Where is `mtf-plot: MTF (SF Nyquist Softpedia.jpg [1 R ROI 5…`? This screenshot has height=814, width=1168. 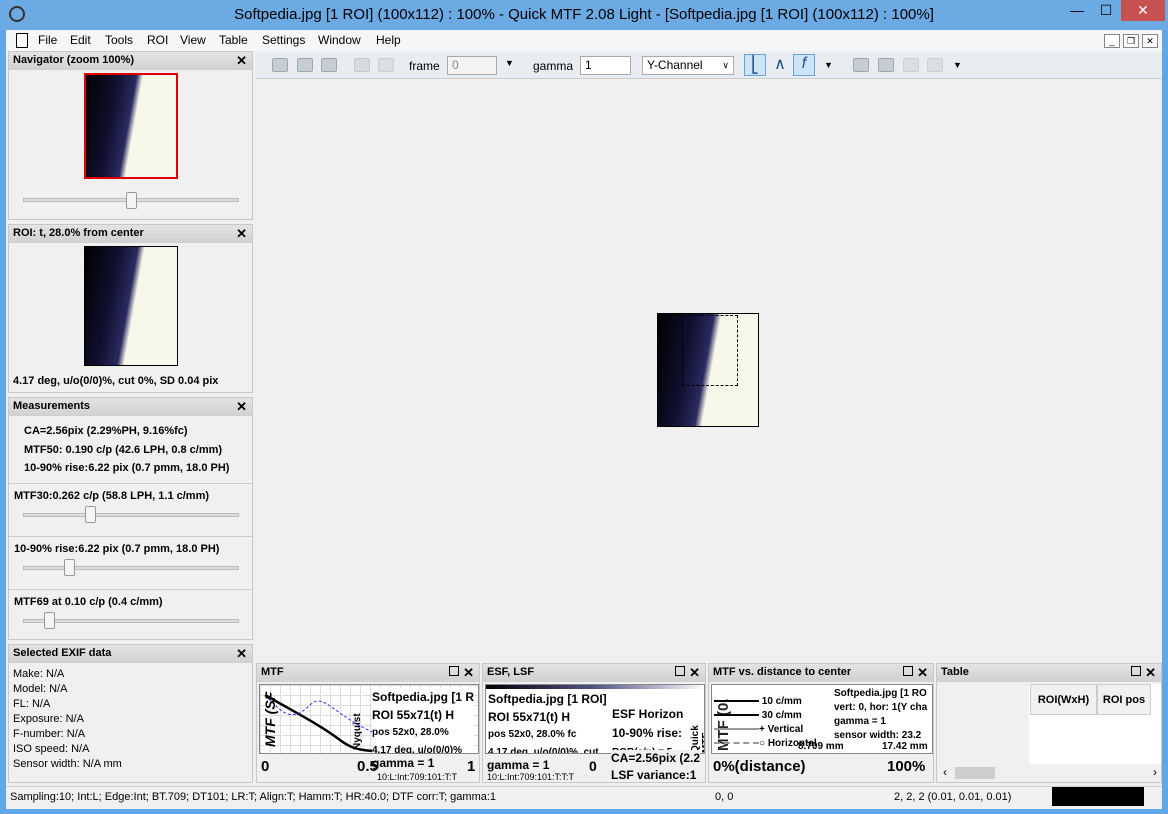 mtf-plot: MTF (SF Nyquist Softpedia.jpg [1 R ROI 5… is located at coordinates (369, 719).